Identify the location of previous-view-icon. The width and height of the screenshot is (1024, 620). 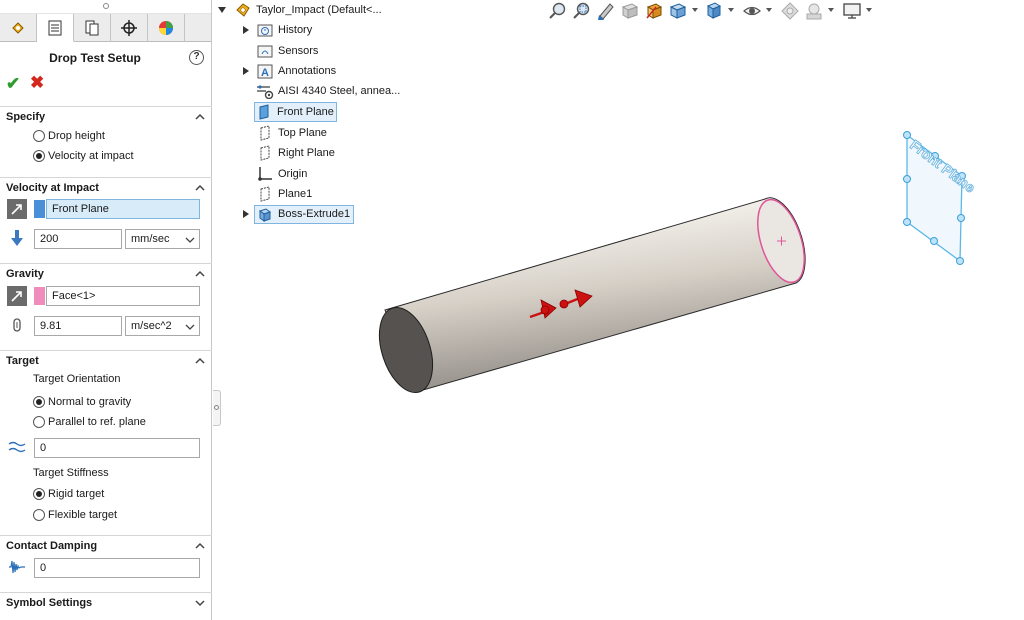
(606, 11).